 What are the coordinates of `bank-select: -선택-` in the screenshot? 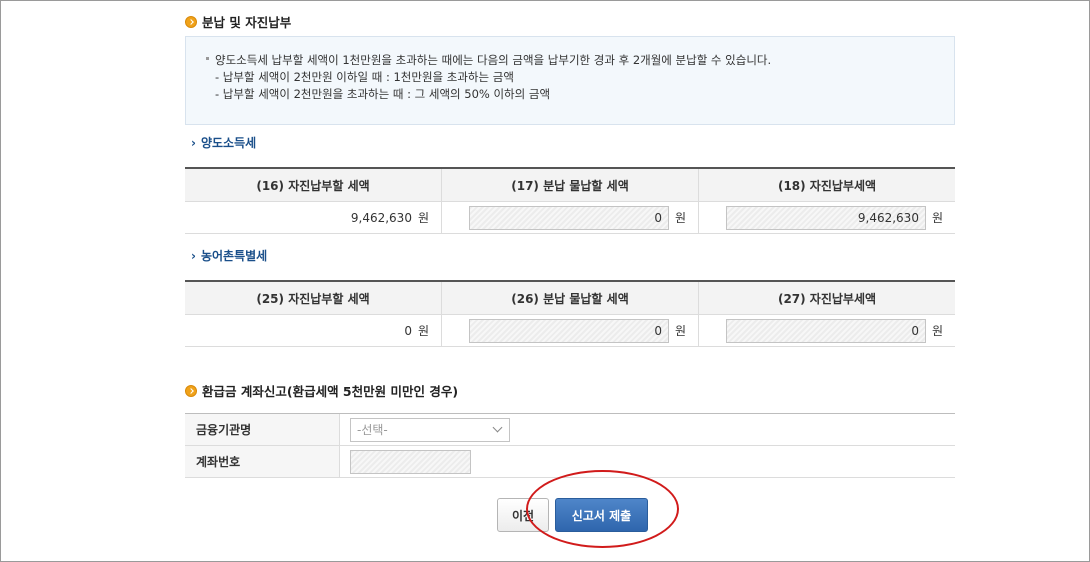 It's located at (430, 429).